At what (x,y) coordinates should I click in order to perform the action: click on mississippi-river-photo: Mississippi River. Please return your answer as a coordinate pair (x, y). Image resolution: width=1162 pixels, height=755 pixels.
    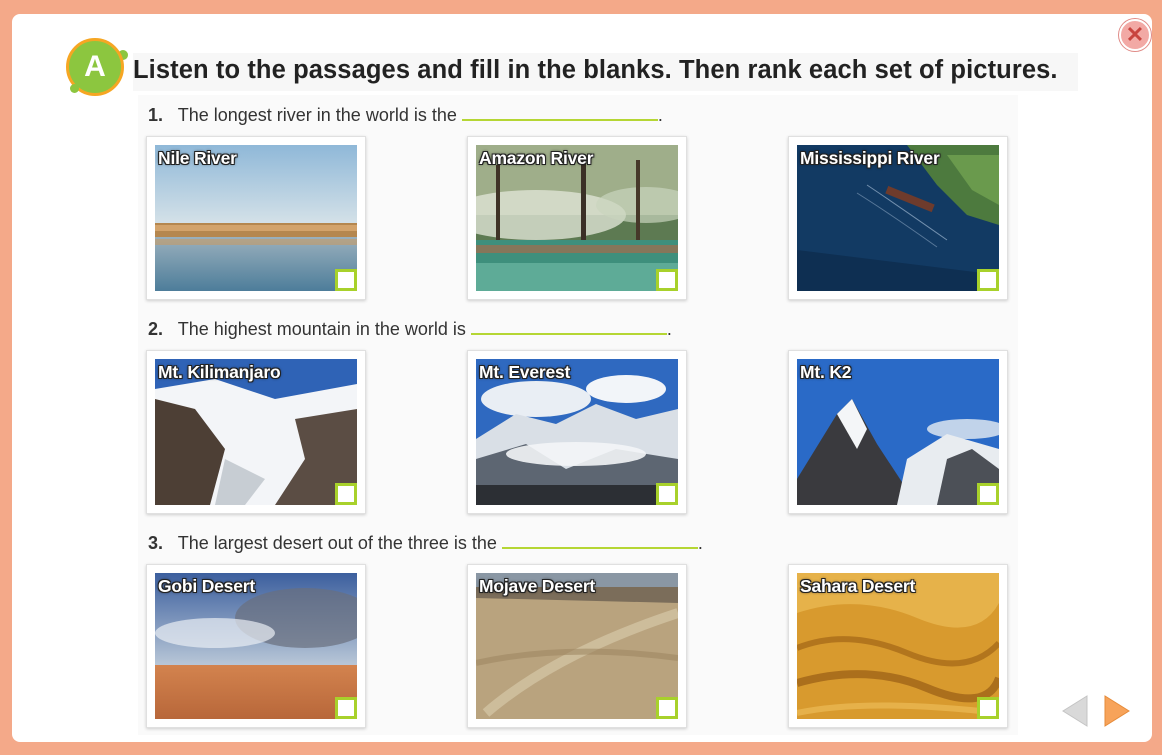
    Looking at the image, I should click on (898, 218).